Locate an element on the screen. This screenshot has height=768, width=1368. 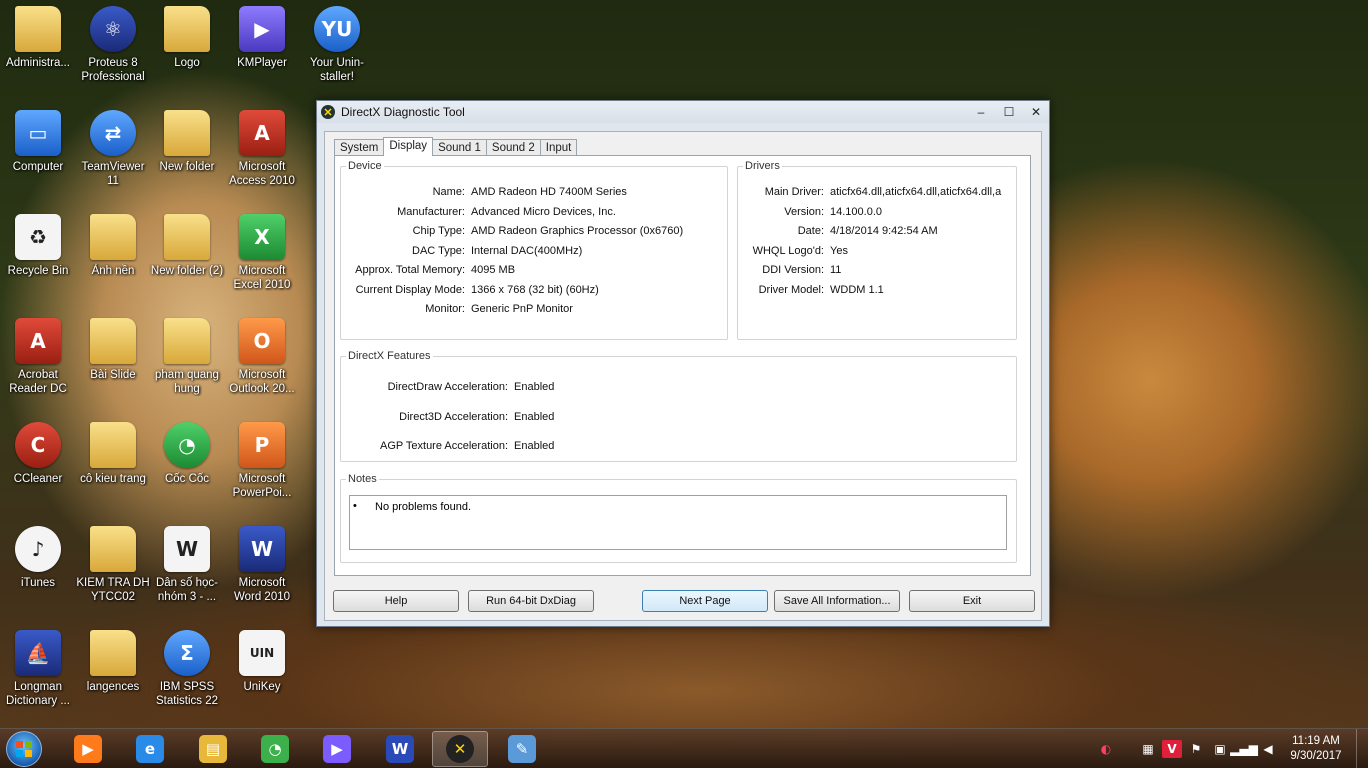
windows-logo-icon is located at coordinates (24, 749).